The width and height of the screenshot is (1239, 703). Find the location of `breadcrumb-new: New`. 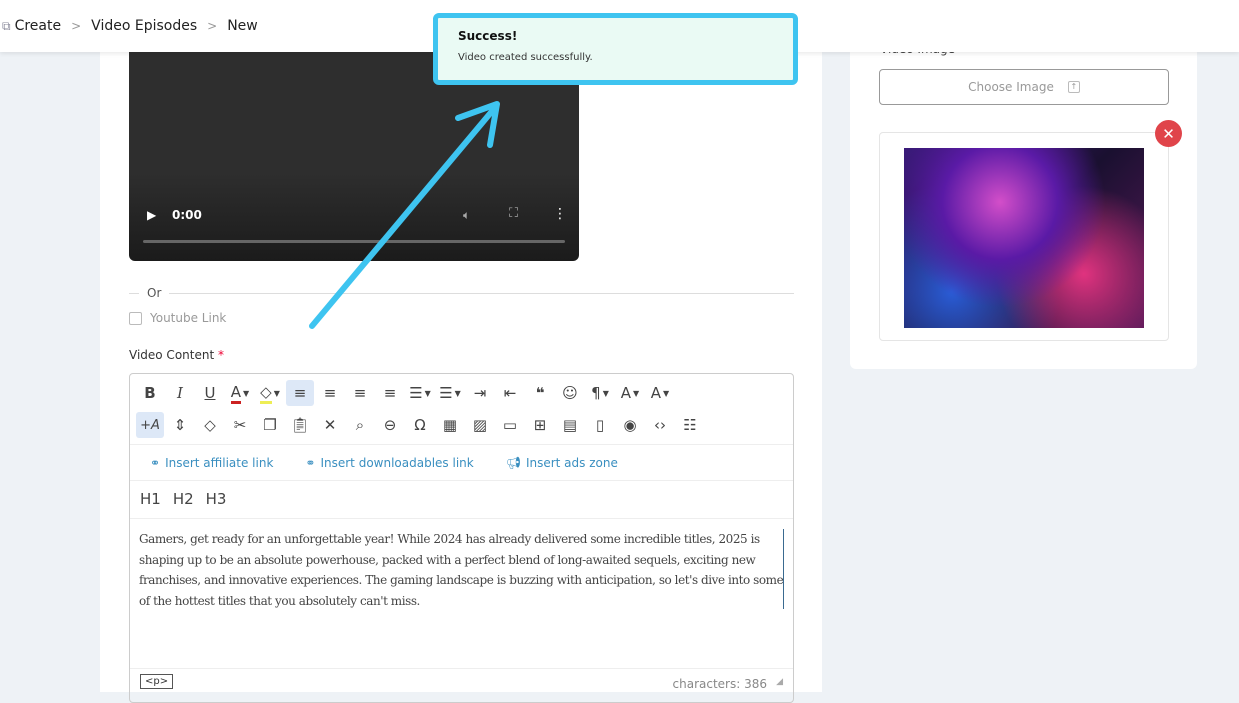

breadcrumb-new: New is located at coordinates (242, 26).